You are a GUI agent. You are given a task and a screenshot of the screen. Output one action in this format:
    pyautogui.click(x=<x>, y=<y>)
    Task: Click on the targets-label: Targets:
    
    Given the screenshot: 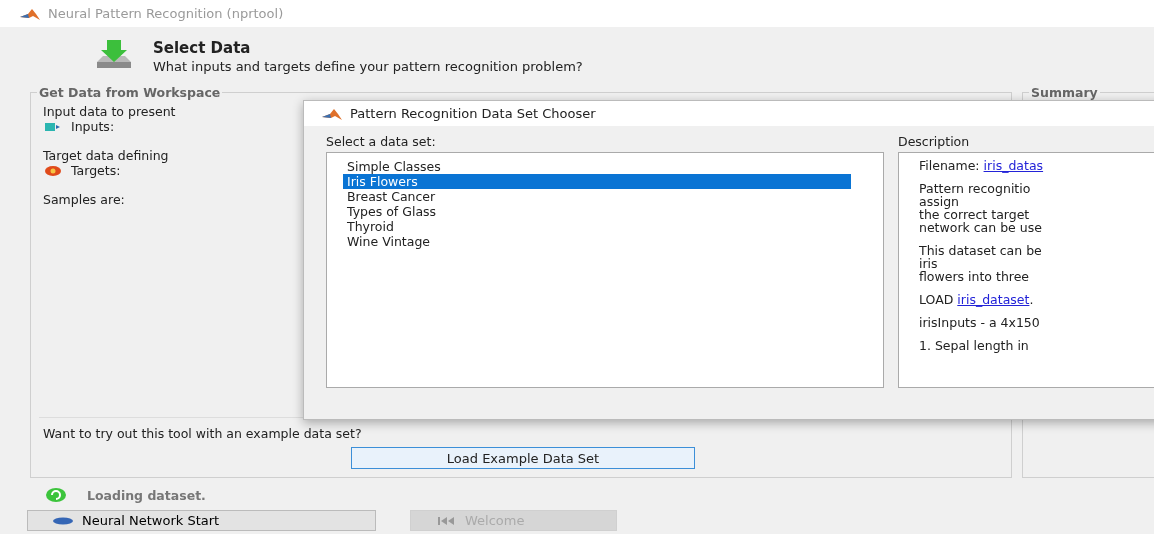 What is the action you would take?
    pyautogui.click(x=96, y=170)
    